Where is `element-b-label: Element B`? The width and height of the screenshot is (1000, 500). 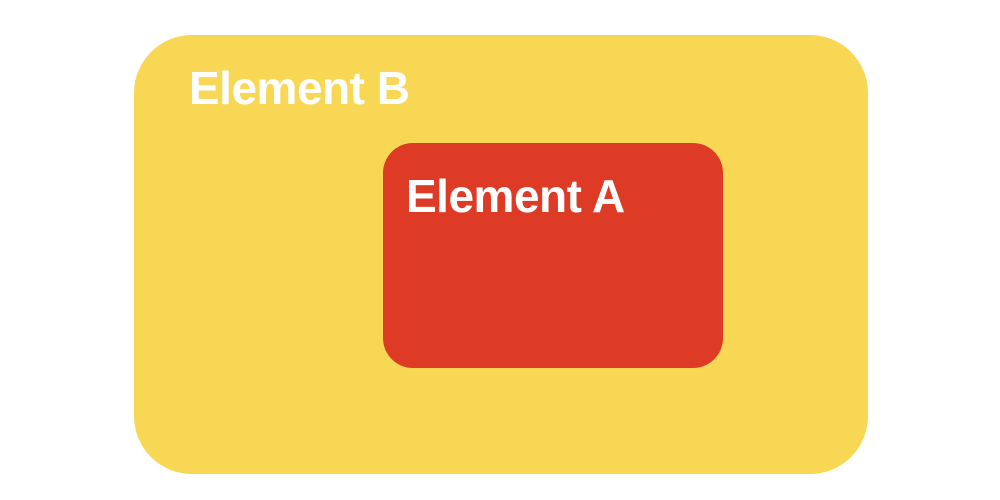 element-b-label: Element B is located at coordinates (299, 88).